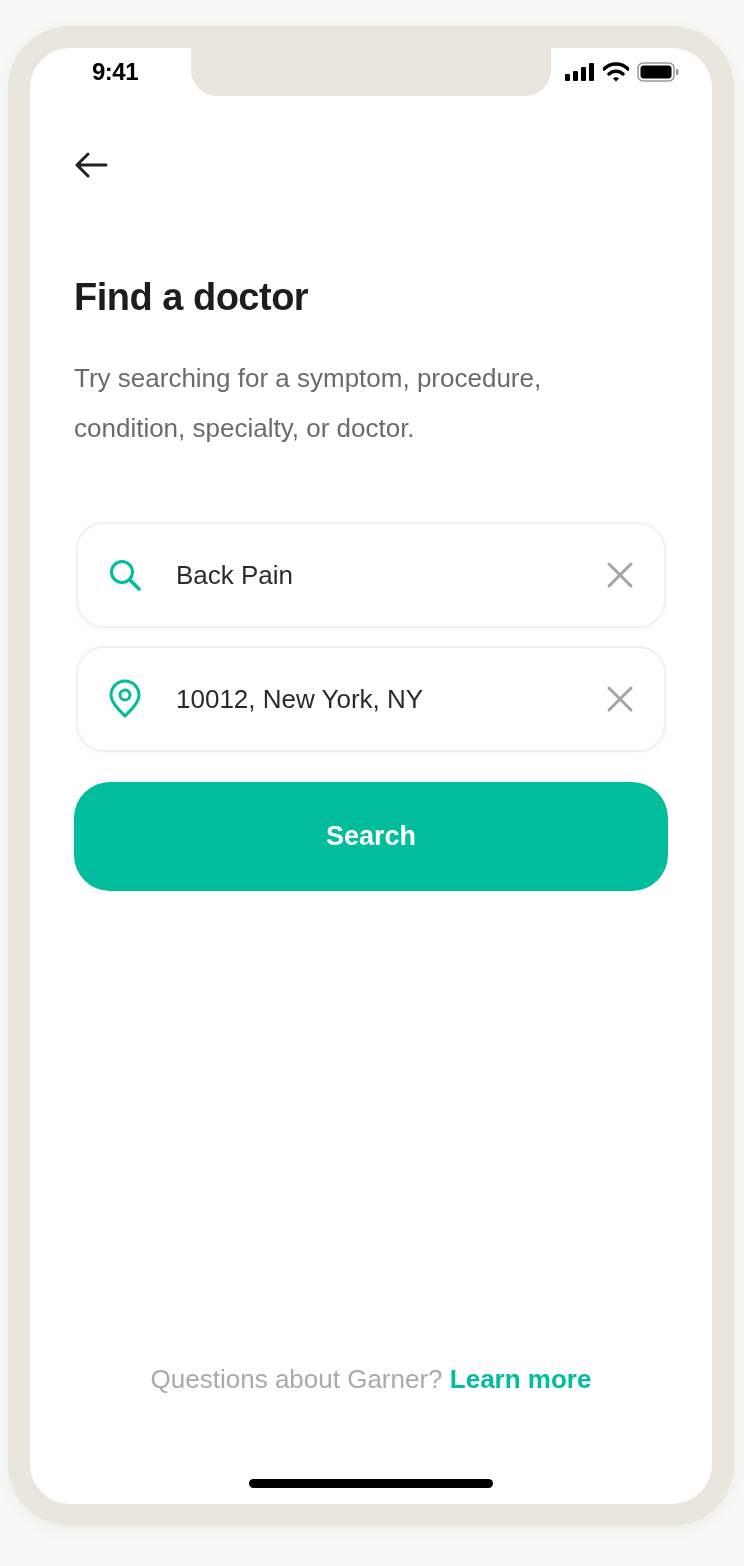 The width and height of the screenshot is (744, 1566). Describe the element at coordinates (308, 403) in the screenshot. I see `page-subtitle: Try searching for a symptom, procedure, condition, specialty, or doctor.` at that location.